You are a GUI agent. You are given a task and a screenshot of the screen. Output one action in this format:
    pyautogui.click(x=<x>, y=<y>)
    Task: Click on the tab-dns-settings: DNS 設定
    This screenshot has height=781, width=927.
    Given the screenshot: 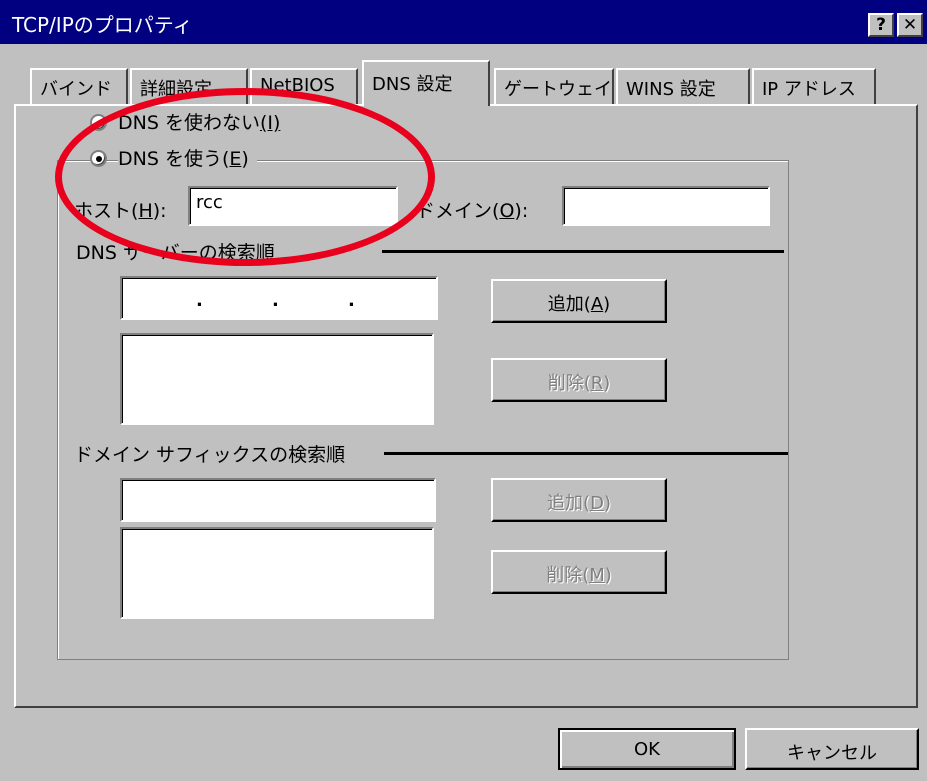 What is the action you would take?
    pyautogui.click(x=426, y=83)
    